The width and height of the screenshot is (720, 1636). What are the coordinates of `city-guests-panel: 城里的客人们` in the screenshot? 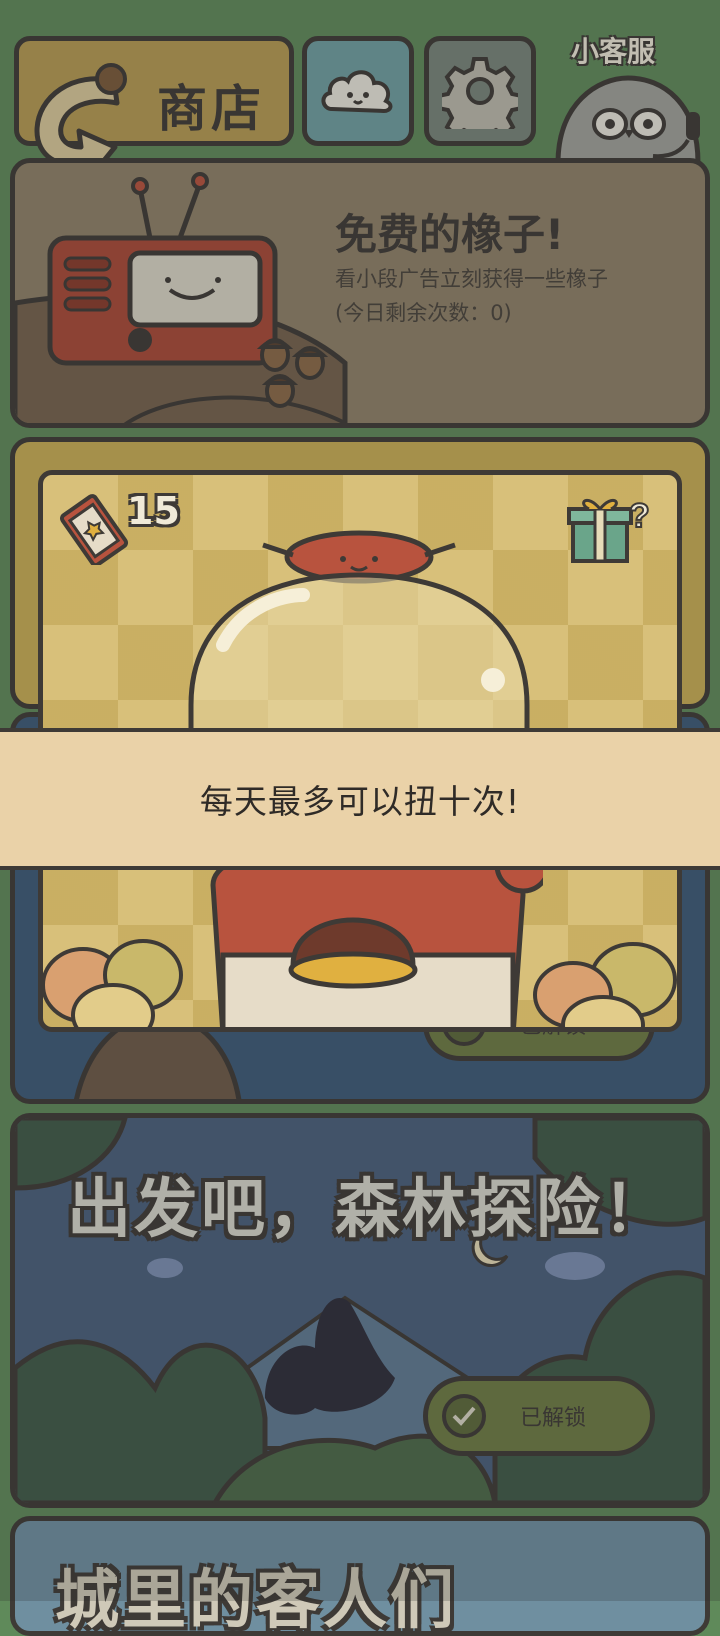 It's located at (360, 1576).